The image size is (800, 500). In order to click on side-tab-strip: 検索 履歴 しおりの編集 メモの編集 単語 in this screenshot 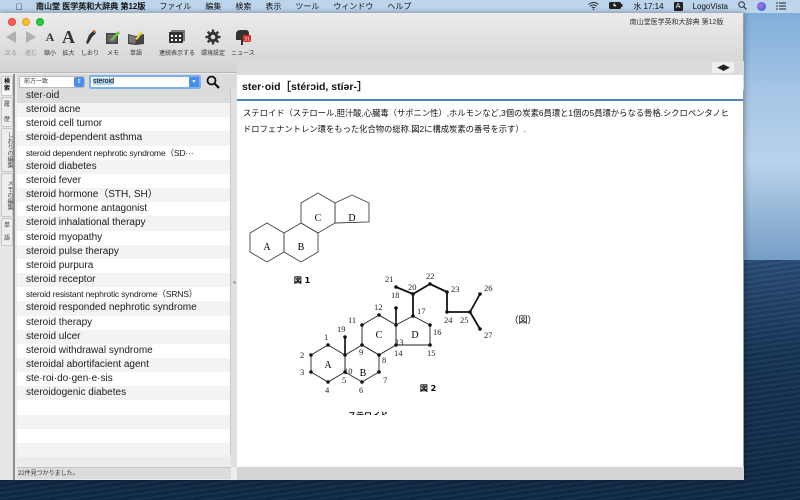, I will do `click(7, 277)`.